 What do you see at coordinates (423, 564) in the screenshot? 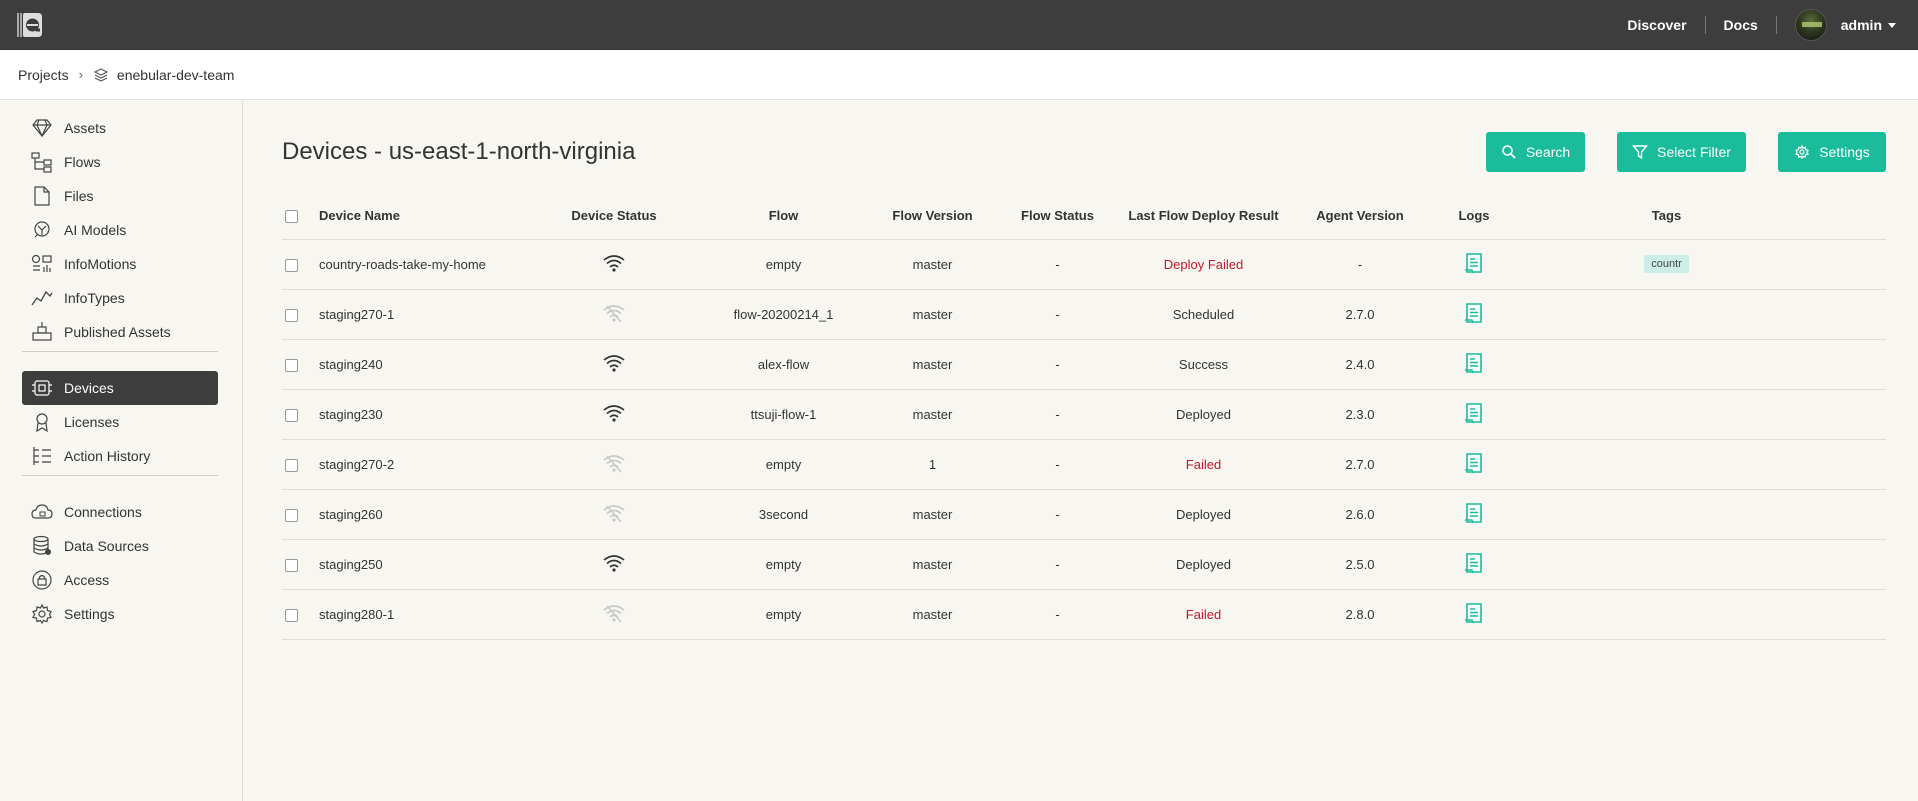
I see `device-name: staging250` at bounding box center [423, 564].